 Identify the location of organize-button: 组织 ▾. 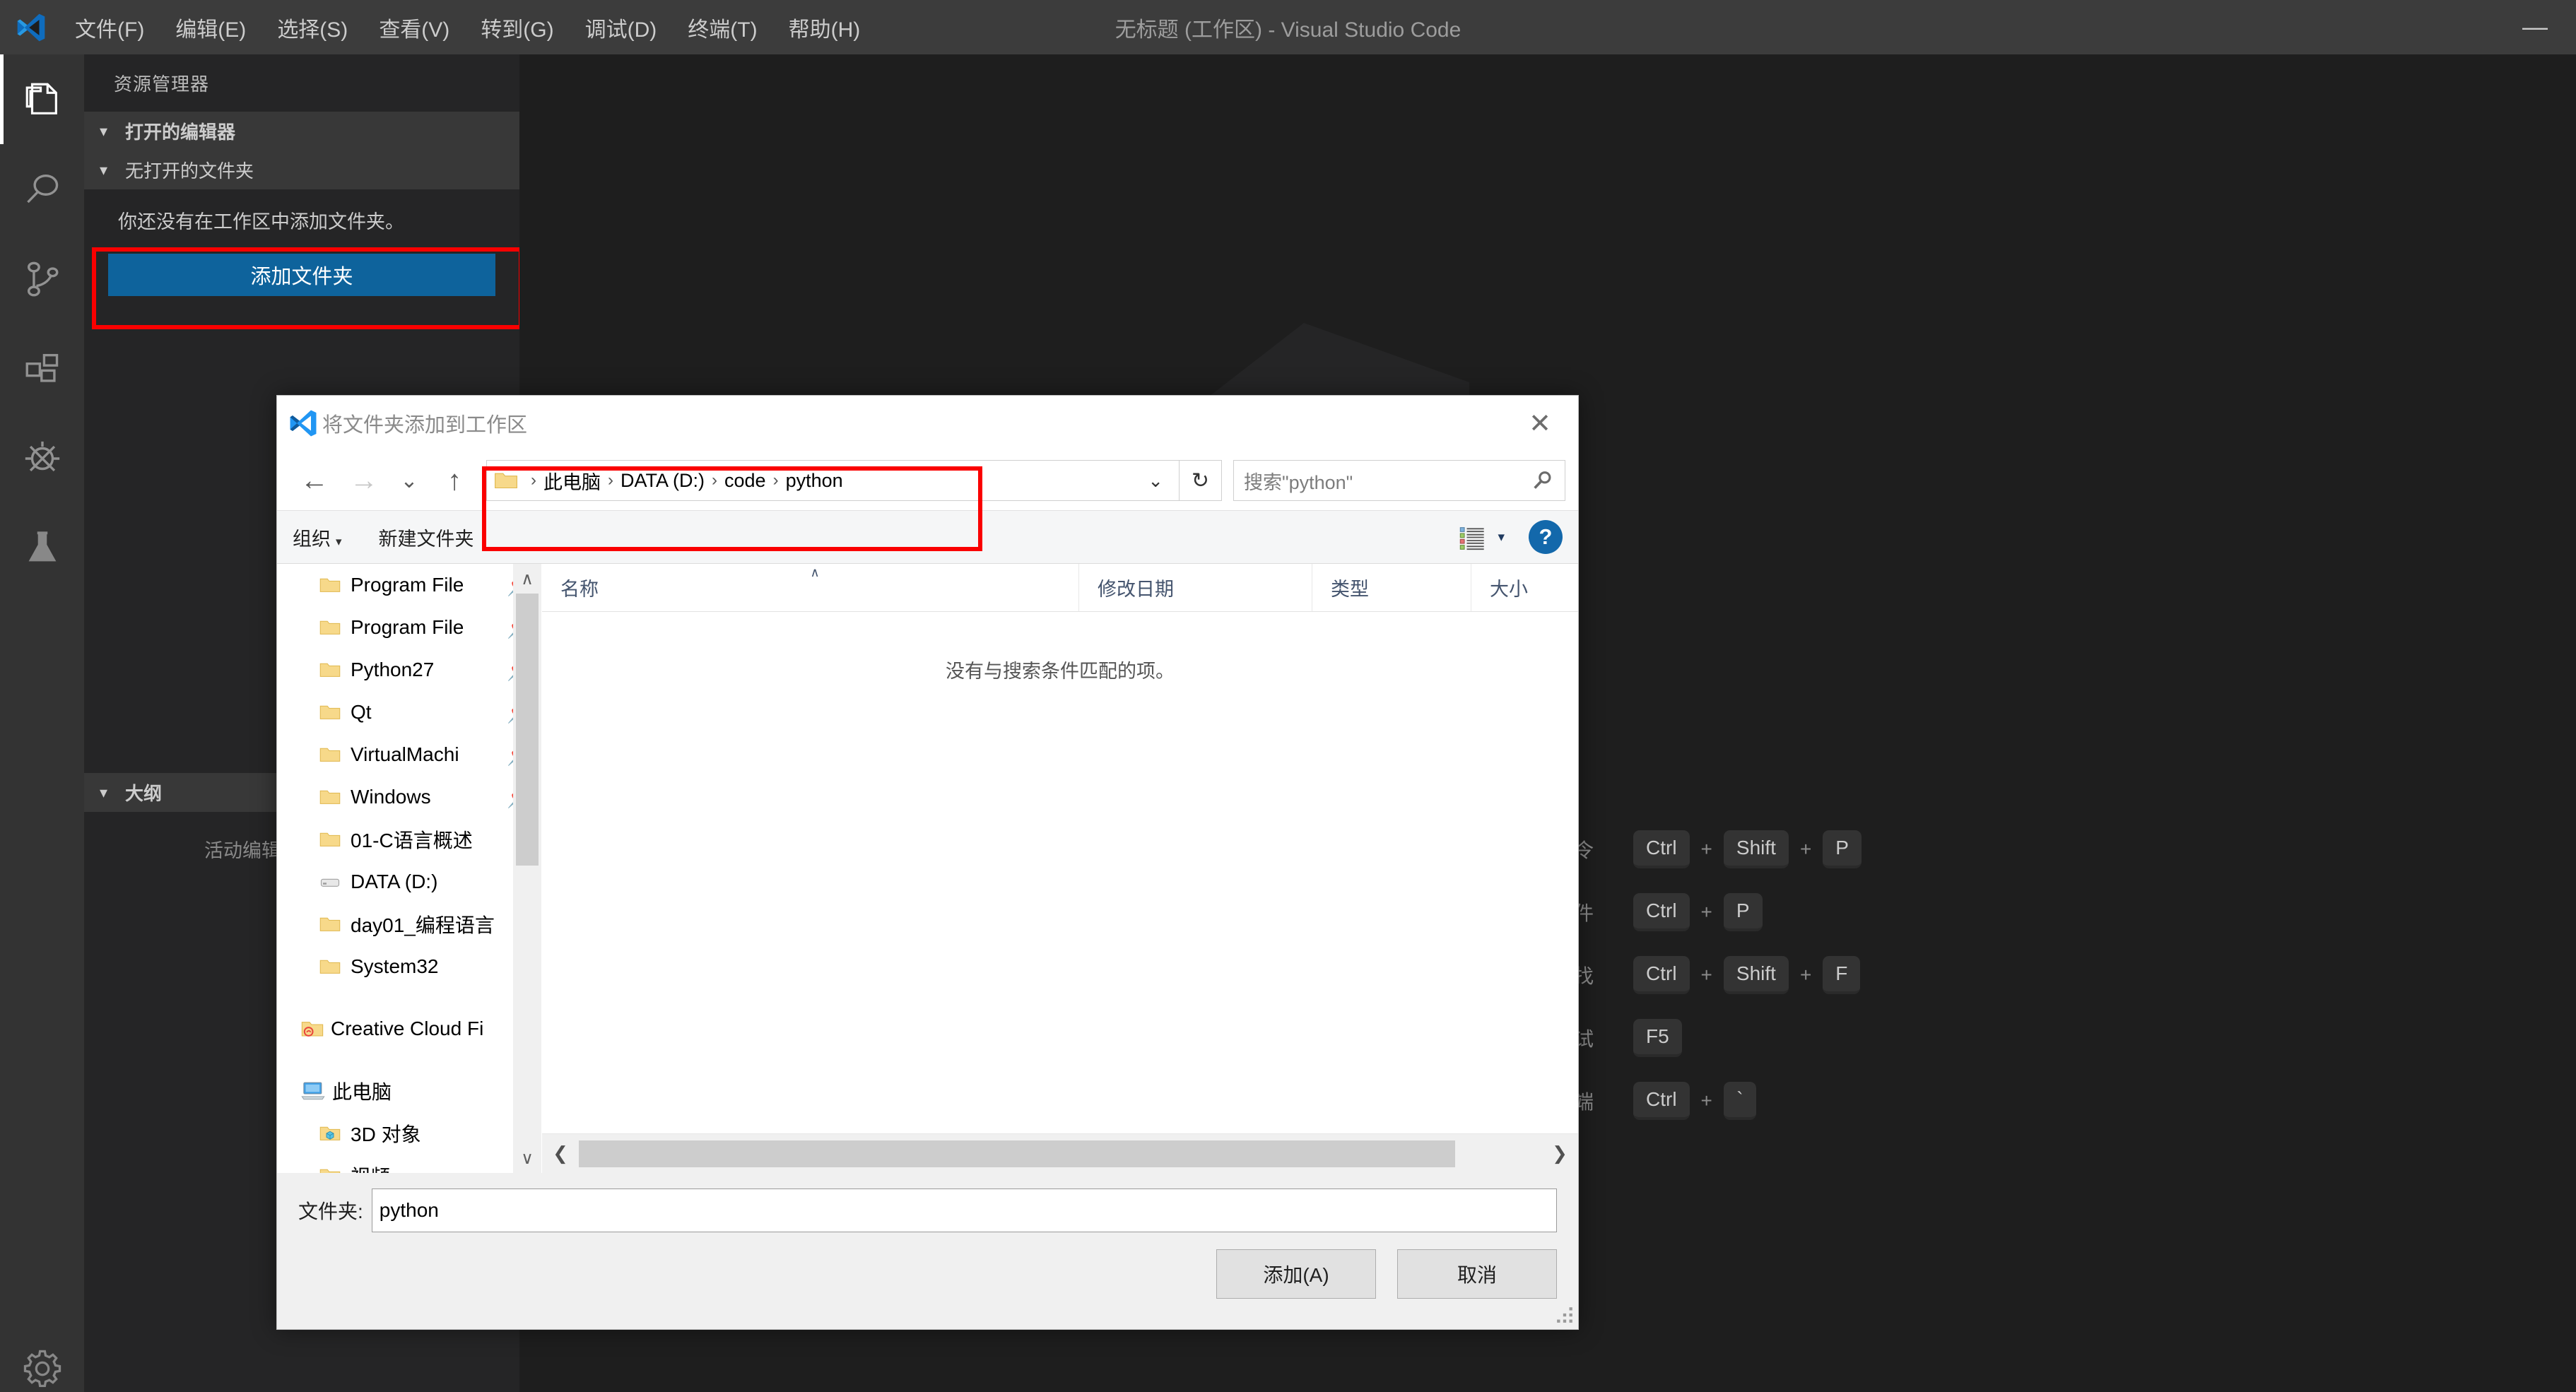
(317, 537).